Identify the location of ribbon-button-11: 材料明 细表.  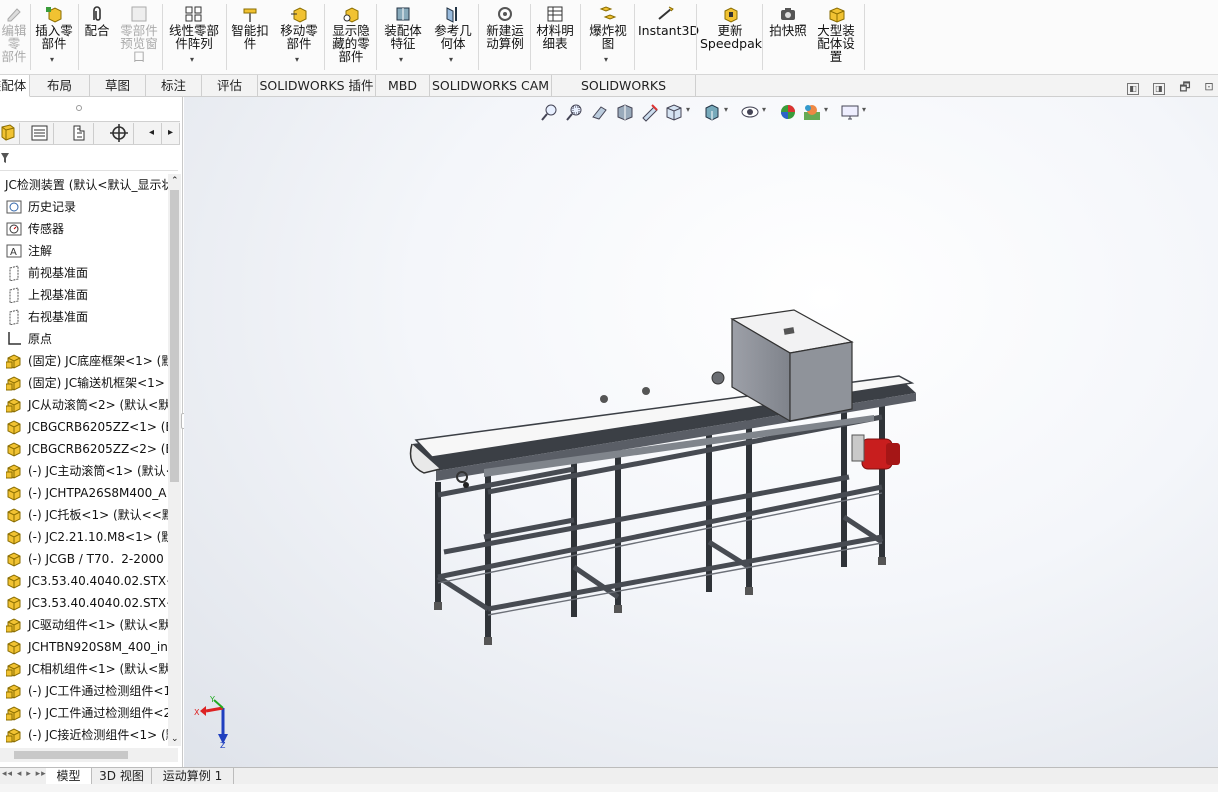
(555, 36).